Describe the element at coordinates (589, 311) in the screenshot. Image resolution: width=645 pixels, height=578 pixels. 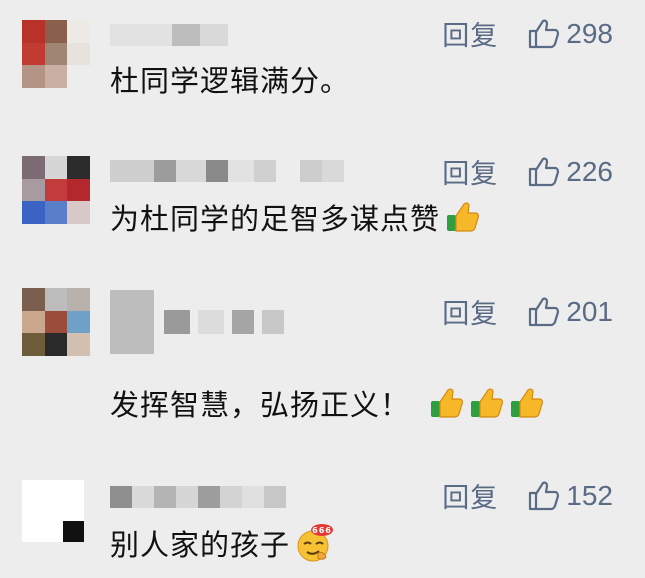
I see `like-count: 201` at that location.